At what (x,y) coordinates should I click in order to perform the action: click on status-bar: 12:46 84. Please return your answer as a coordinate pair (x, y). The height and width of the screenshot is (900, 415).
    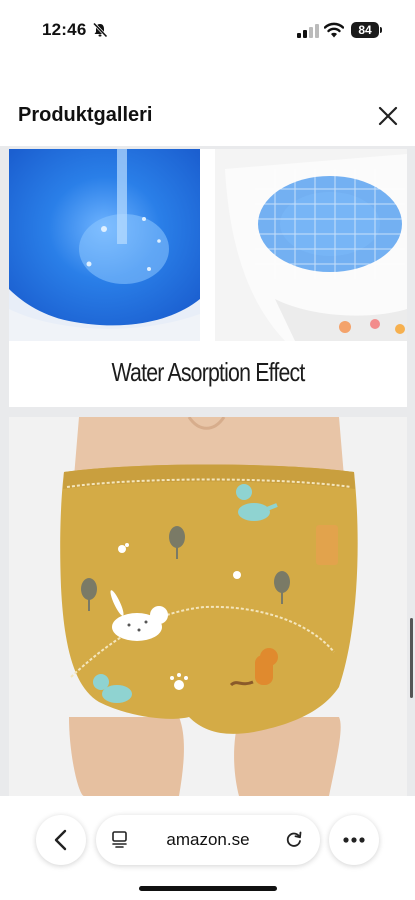
    Looking at the image, I should click on (207, 30).